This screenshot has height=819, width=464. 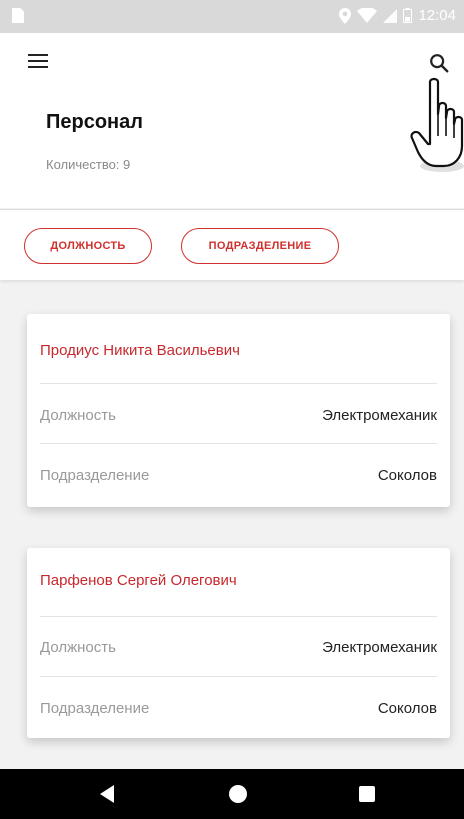 What do you see at coordinates (408, 15) in the screenshot?
I see `battery-icon` at bounding box center [408, 15].